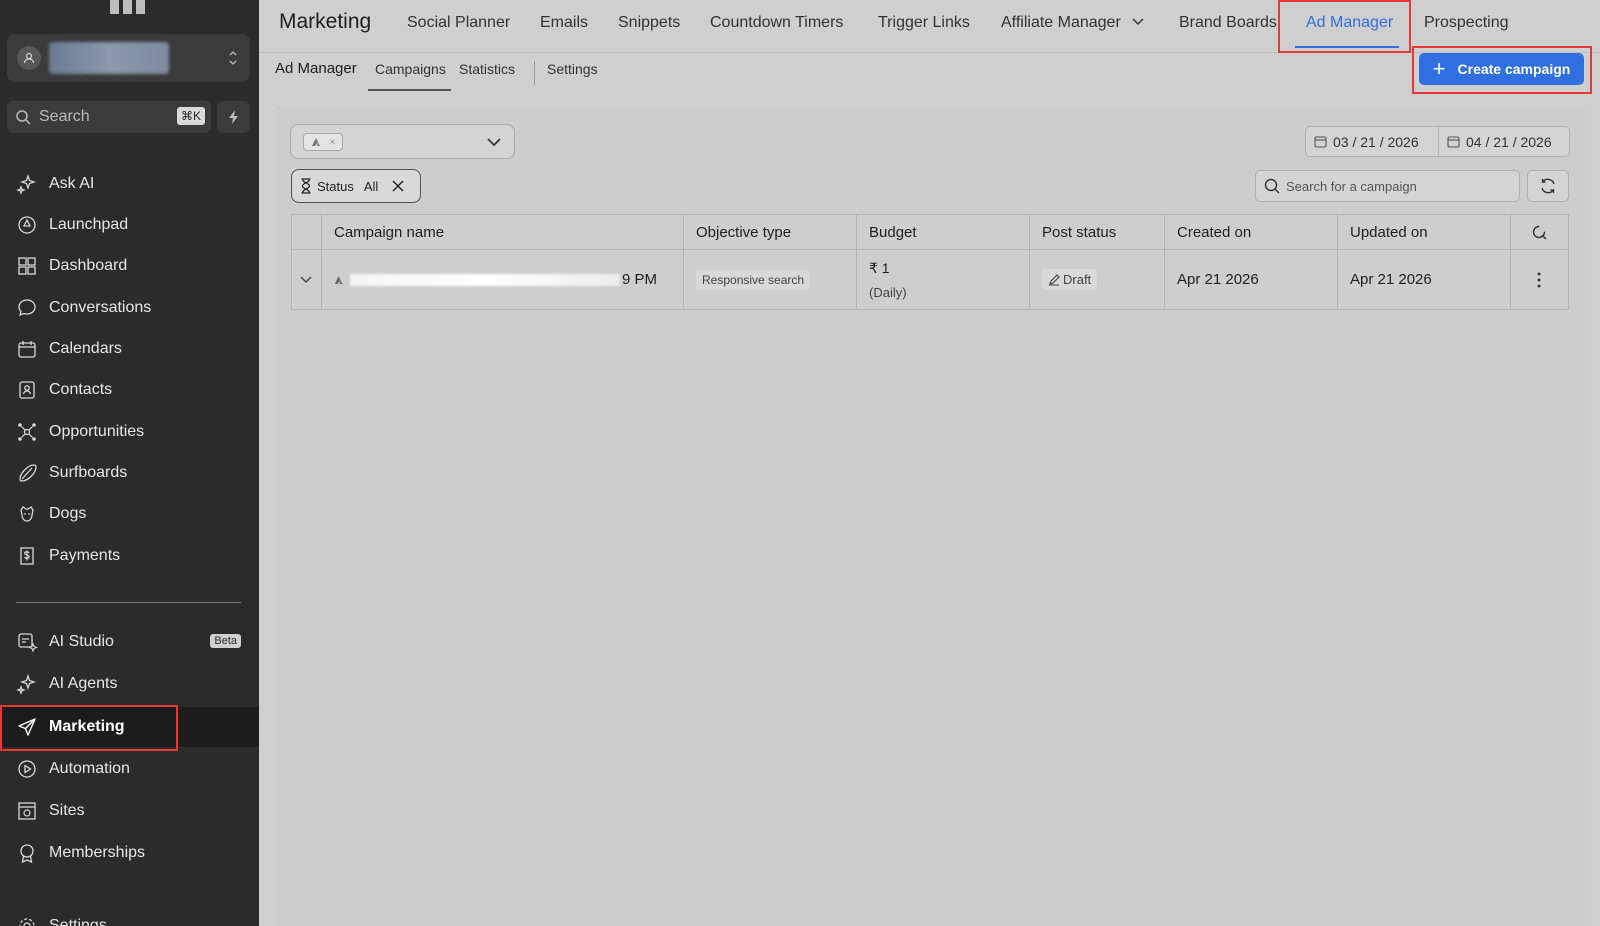 The height and width of the screenshot is (926, 1600). I want to click on row-expand-toggle, so click(307, 279).